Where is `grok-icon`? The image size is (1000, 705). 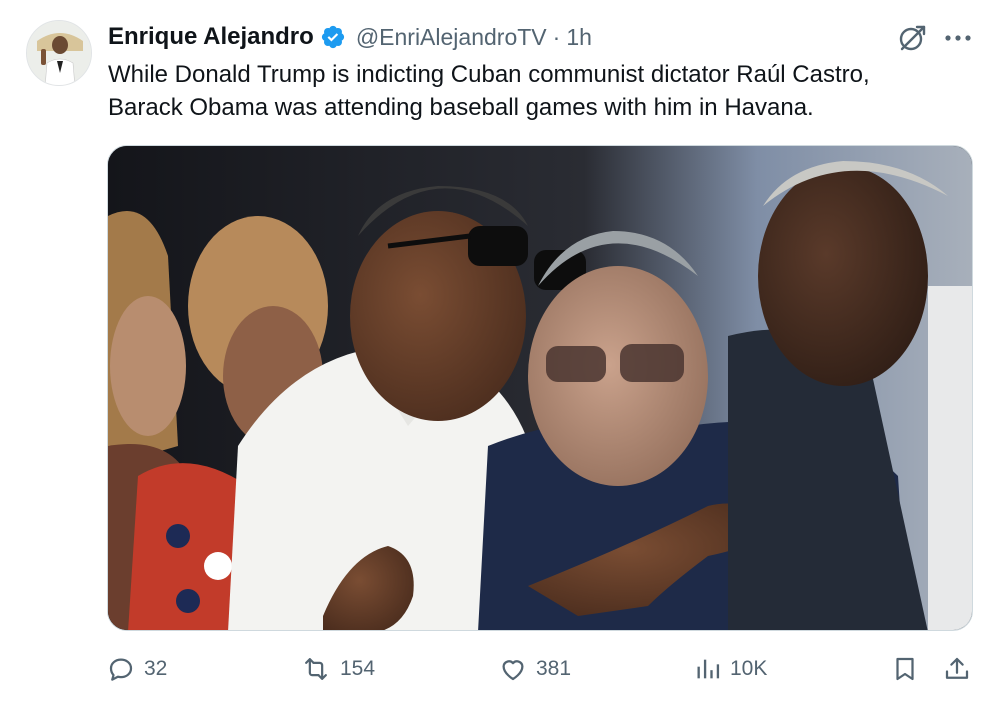 grok-icon is located at coordinates (912, 38).